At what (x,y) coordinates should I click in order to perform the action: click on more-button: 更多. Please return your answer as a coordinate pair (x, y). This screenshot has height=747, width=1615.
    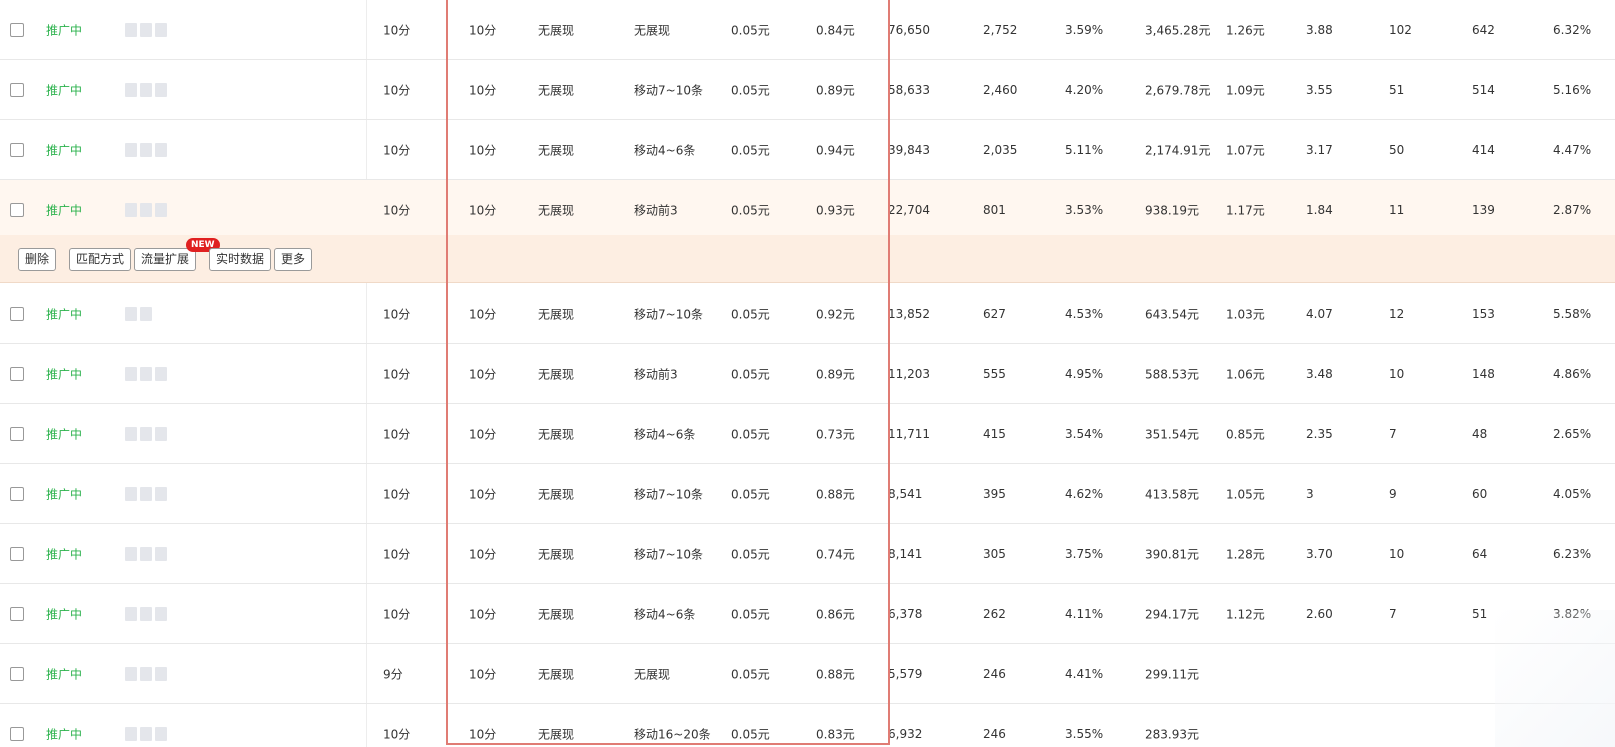
    Looking at the image, I should click on (293, 259).